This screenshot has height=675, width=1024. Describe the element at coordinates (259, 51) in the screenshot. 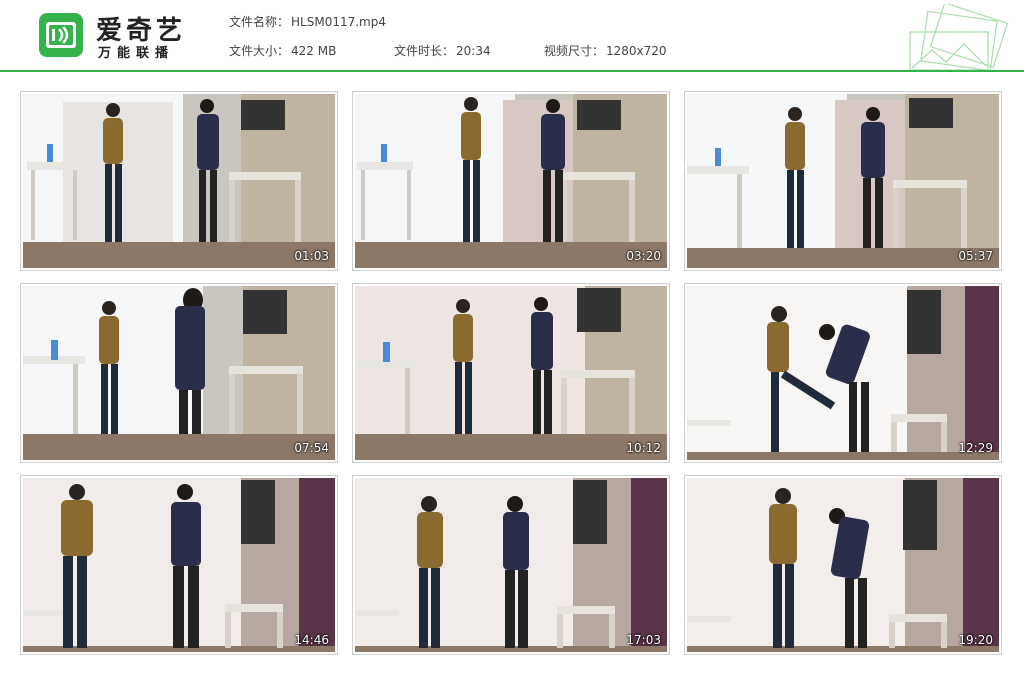

I see `file-size-label: 文件大小：` at that location.